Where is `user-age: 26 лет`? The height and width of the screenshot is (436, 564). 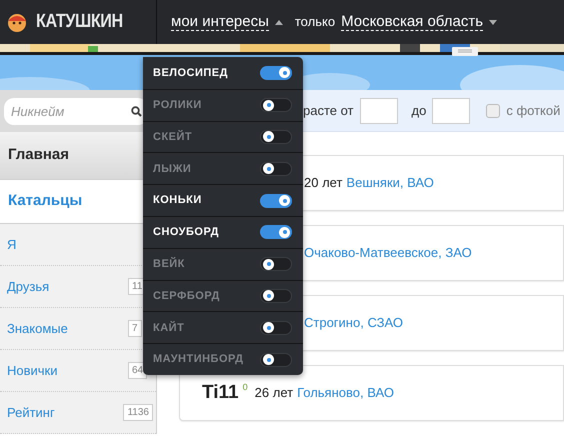 user-age: 26 лет is located at coordinates (274, 393).